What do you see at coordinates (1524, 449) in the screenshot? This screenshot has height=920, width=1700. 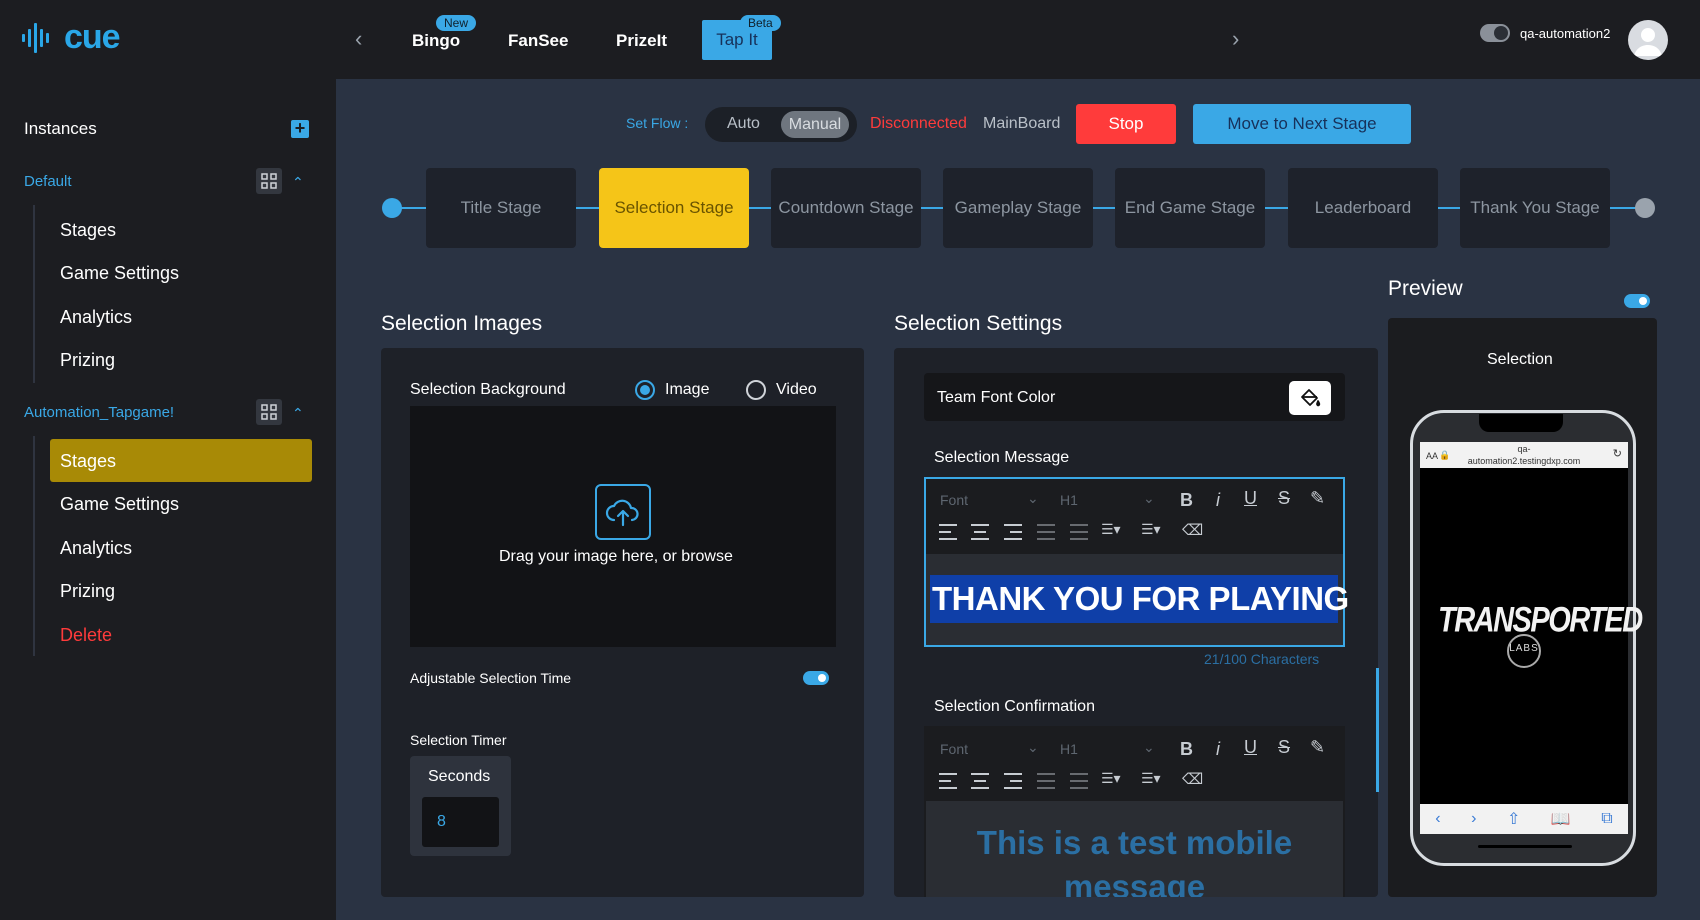 I see `phone-url-line1: qa-` at bounding box center [1524, 449].